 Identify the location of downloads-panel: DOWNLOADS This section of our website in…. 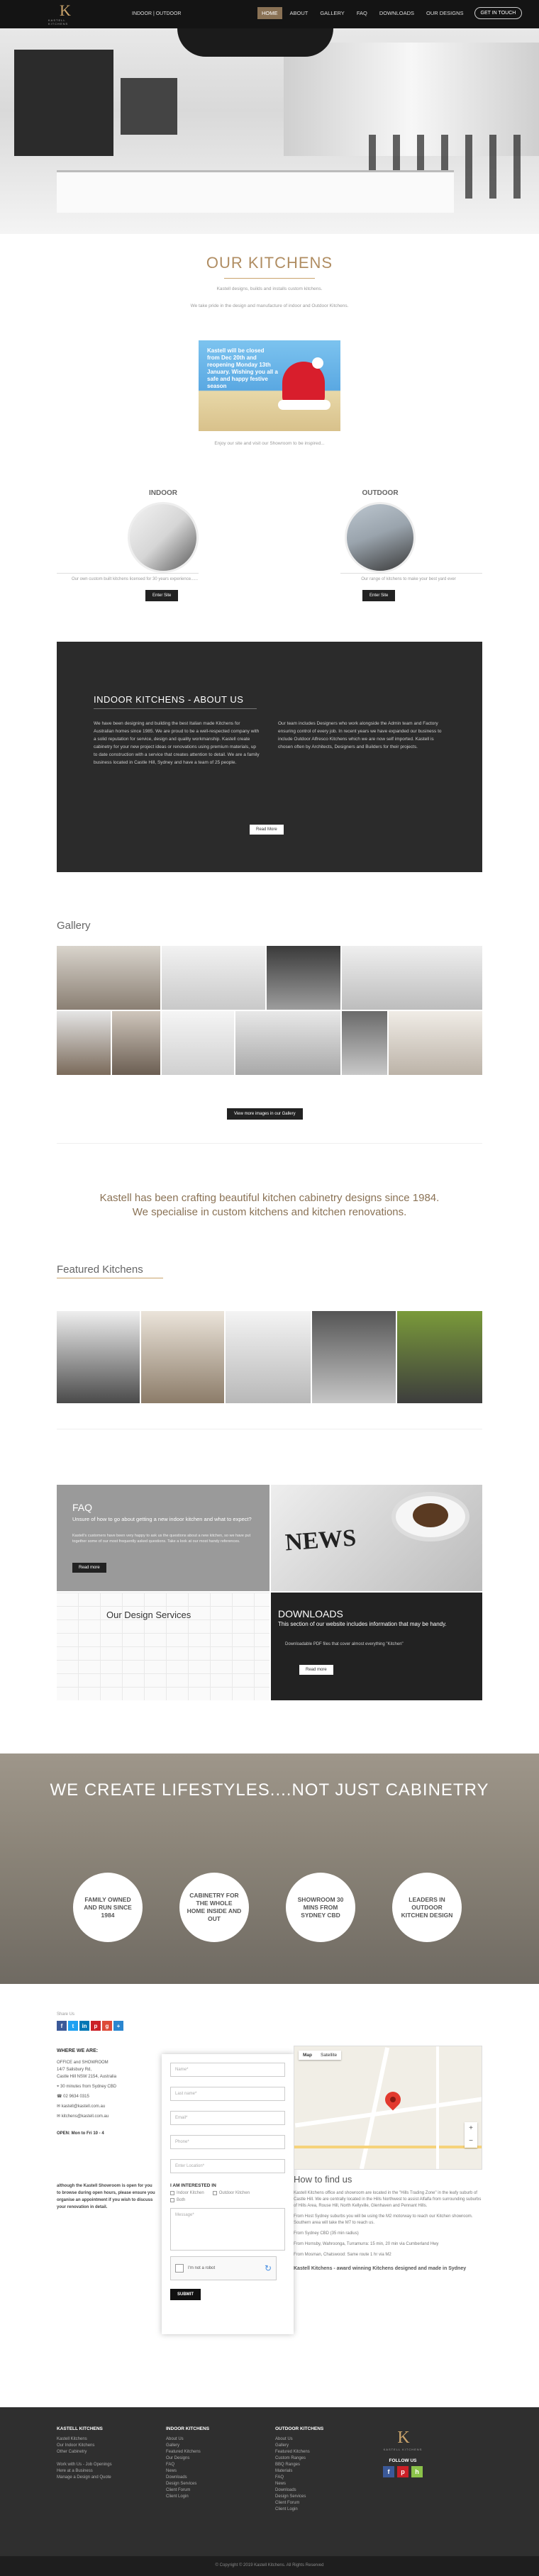
(376, 1646).